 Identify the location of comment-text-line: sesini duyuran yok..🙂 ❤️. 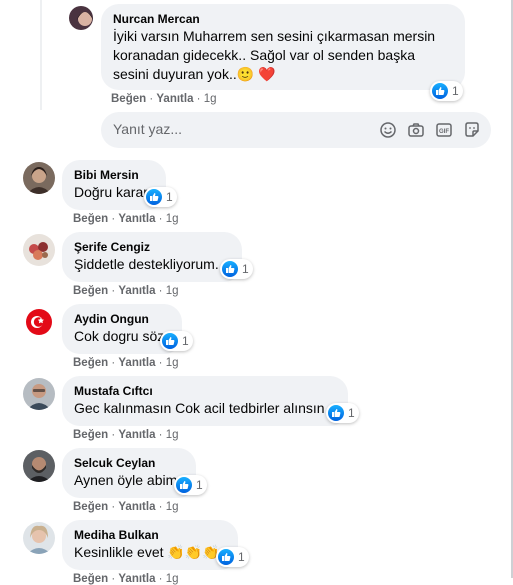
(283, 74).